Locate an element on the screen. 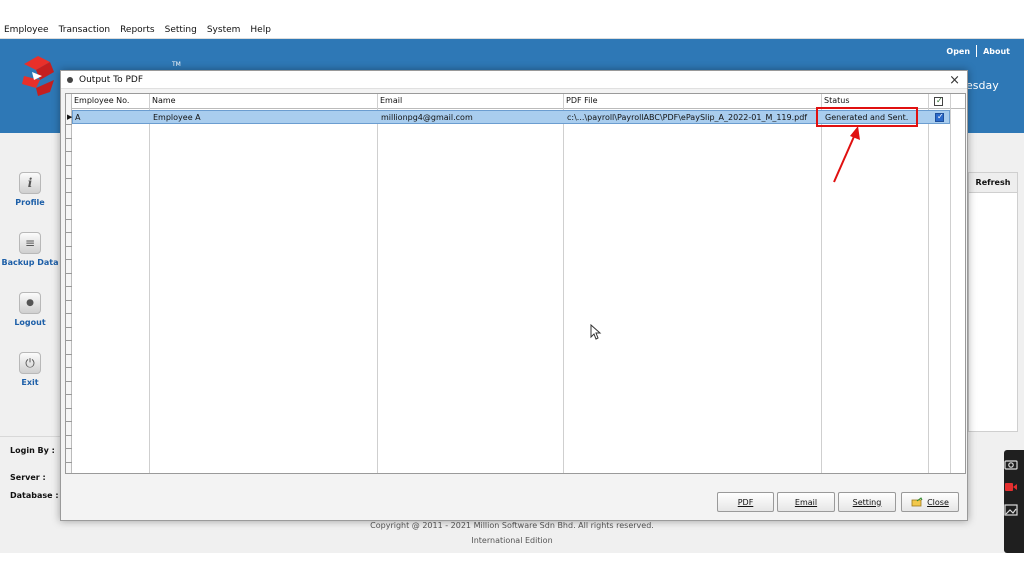  power-icon: ⏻ is located at coordinates (30, 363).